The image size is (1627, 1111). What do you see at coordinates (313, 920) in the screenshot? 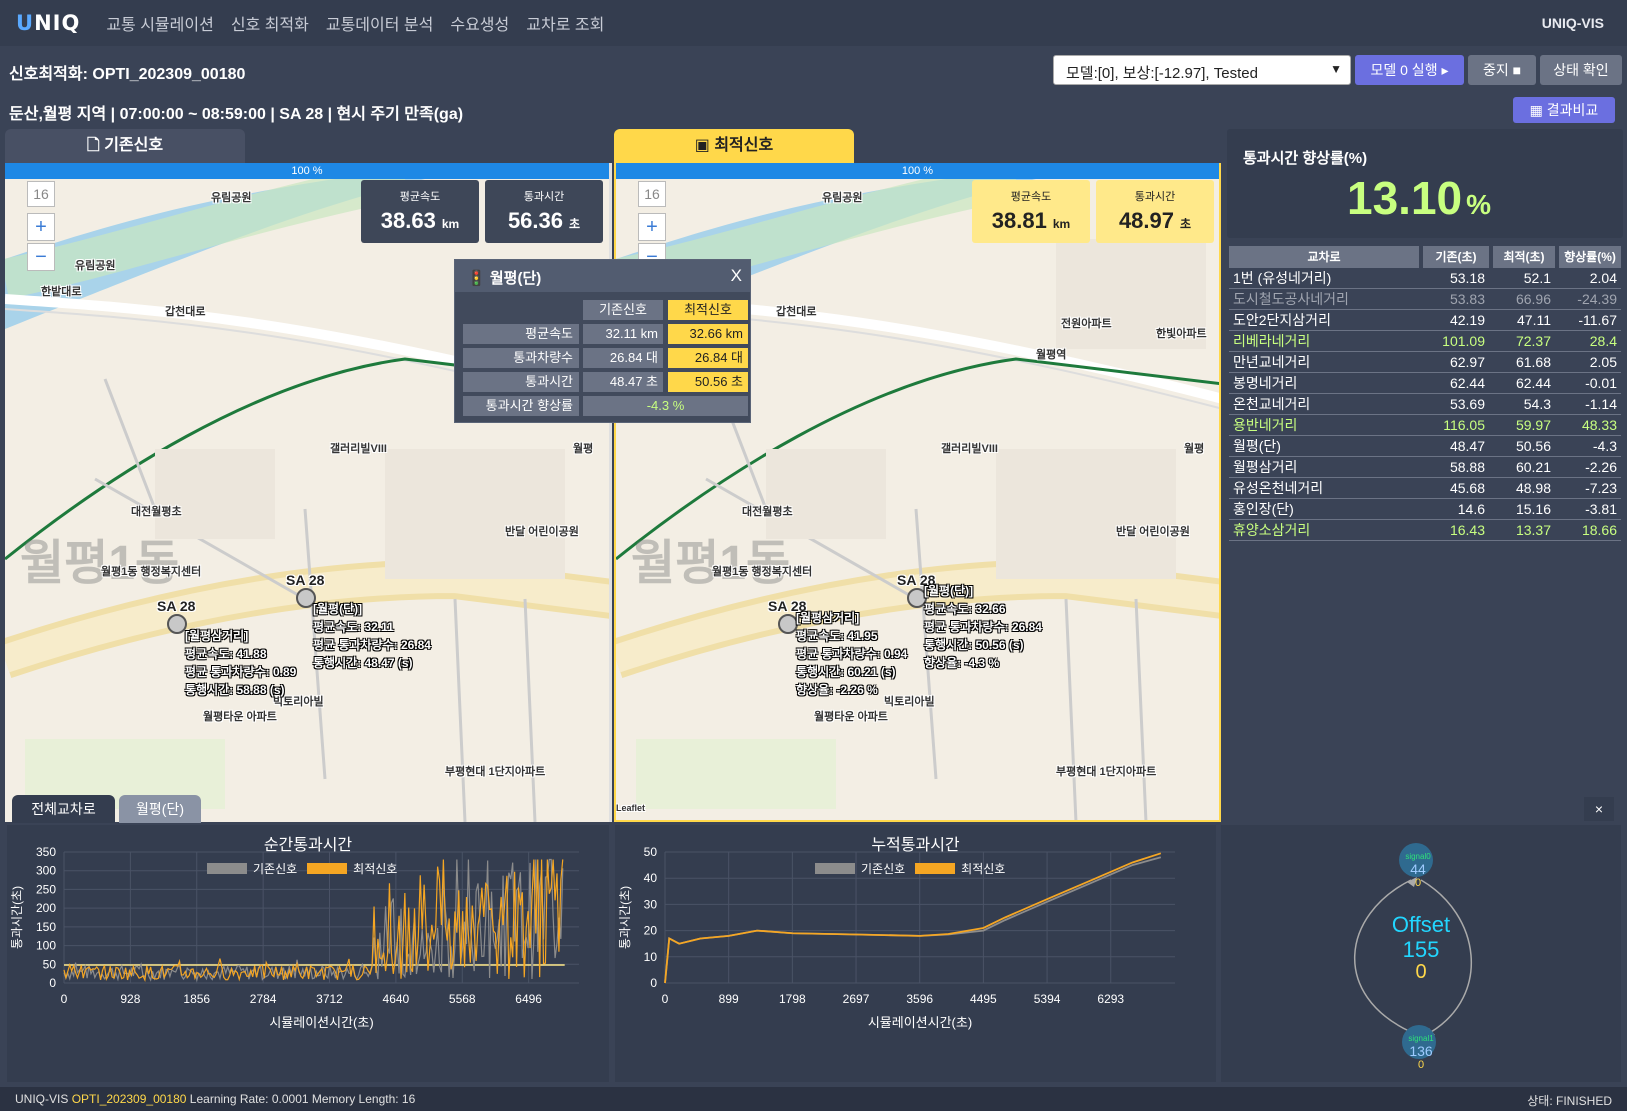
I see `series-base-line` at bounding box center [313, 920].